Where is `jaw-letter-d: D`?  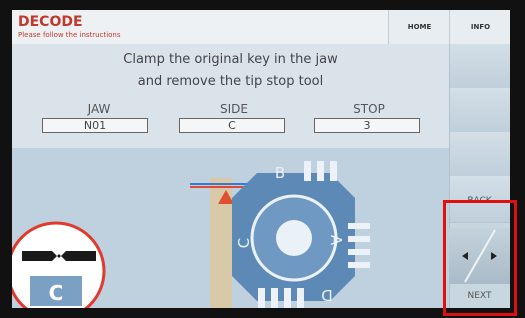 jaw-letter-d: D is located at coordinates (327, 295).